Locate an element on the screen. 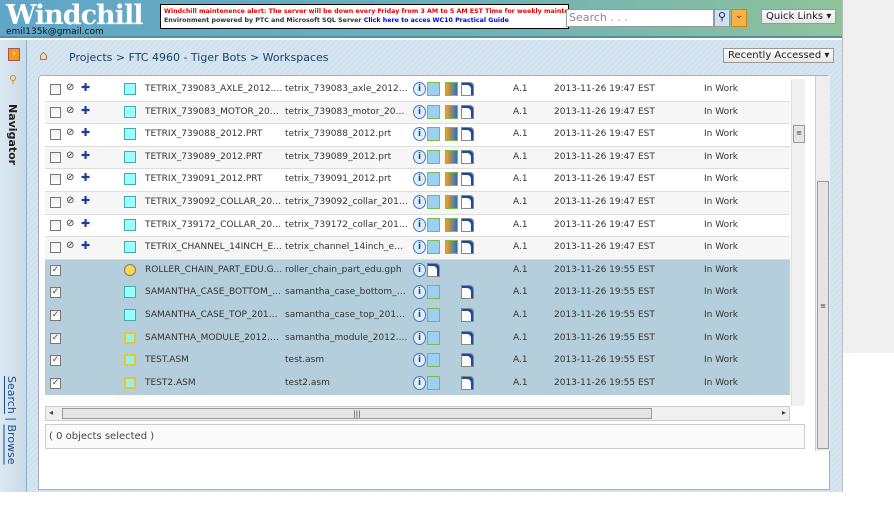 Image resolution: width=894 pixels, height=526 pixels. row-name: TETRIX_739091_2012.PRT is located at coordinates (214, 179).